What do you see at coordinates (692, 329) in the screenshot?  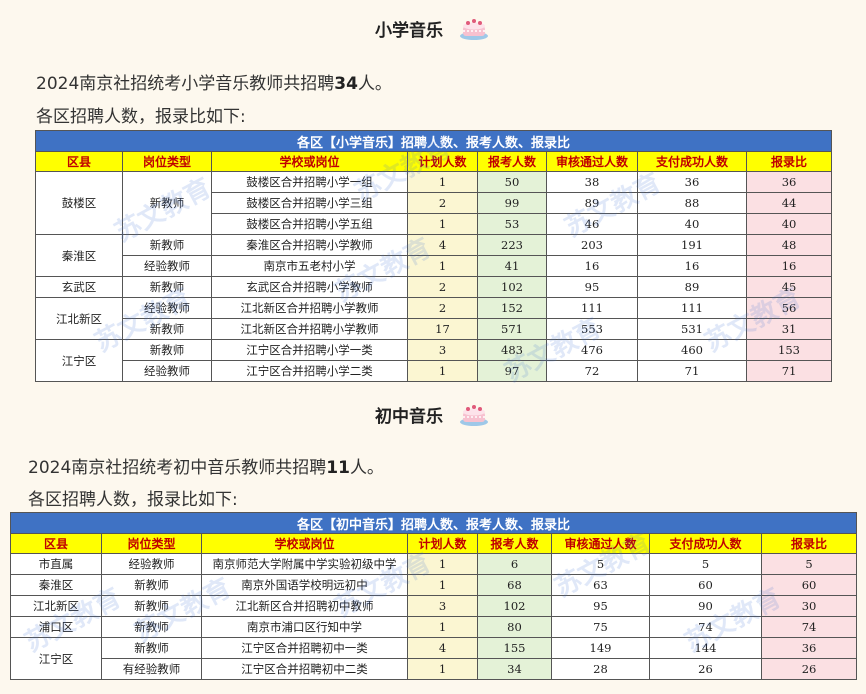 I see `cell-paid: 531` at bounding box center [692, 329].